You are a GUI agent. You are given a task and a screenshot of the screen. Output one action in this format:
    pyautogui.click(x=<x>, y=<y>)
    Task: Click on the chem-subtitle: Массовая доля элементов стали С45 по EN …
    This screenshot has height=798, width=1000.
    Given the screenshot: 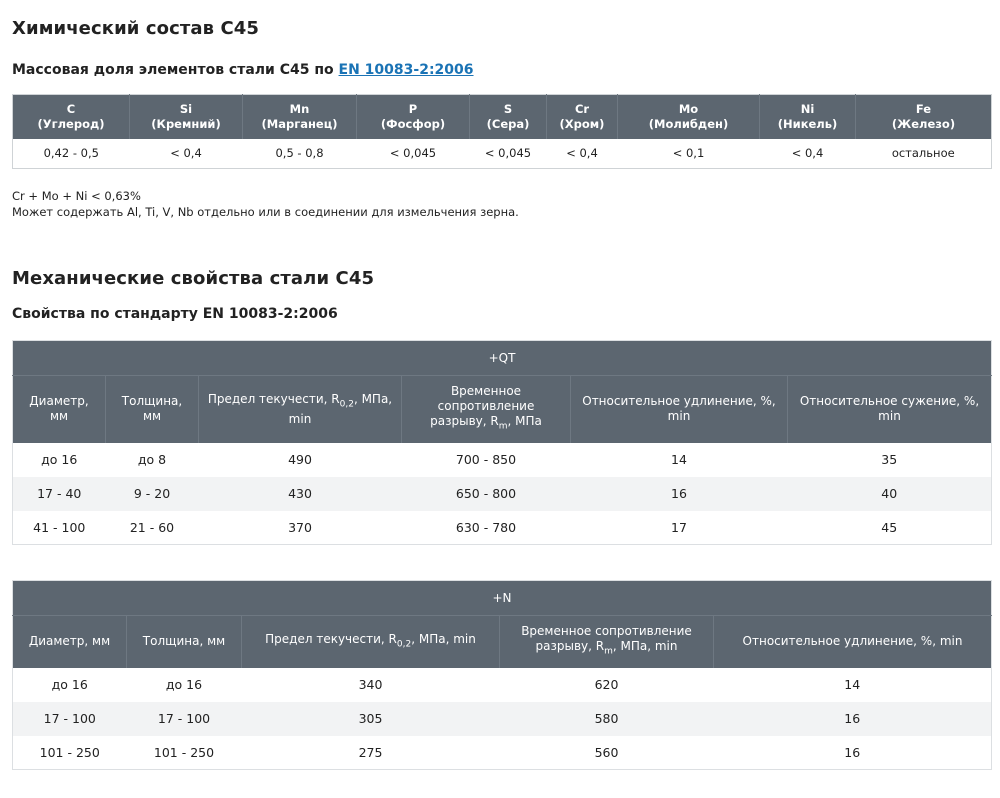 What is the action you would take?
    pyautogui.click(x=243, y=70)
    